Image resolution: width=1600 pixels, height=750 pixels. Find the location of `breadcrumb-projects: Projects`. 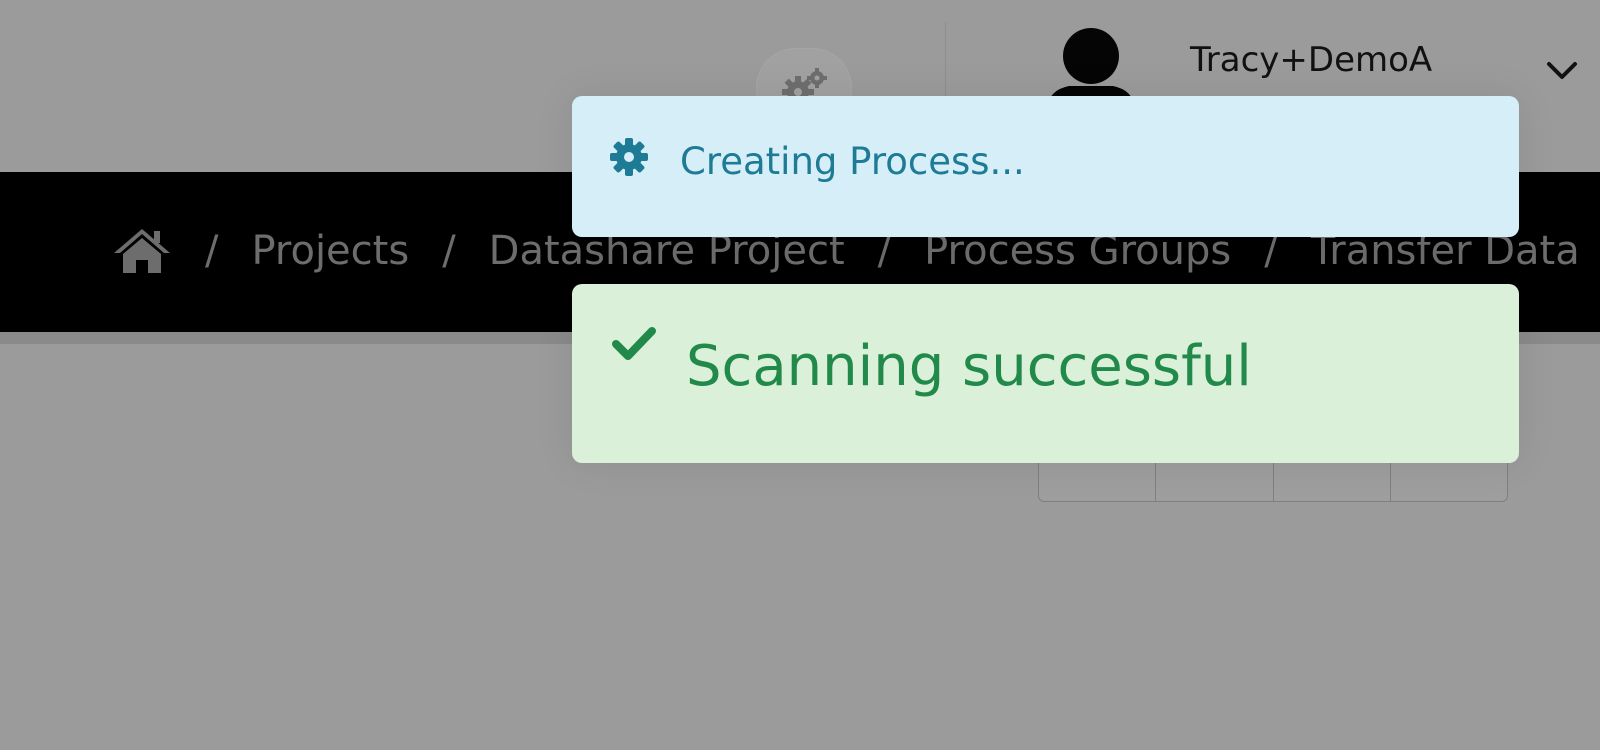

breadcrumb-projects: Projects is located at coordinates (330, 251).